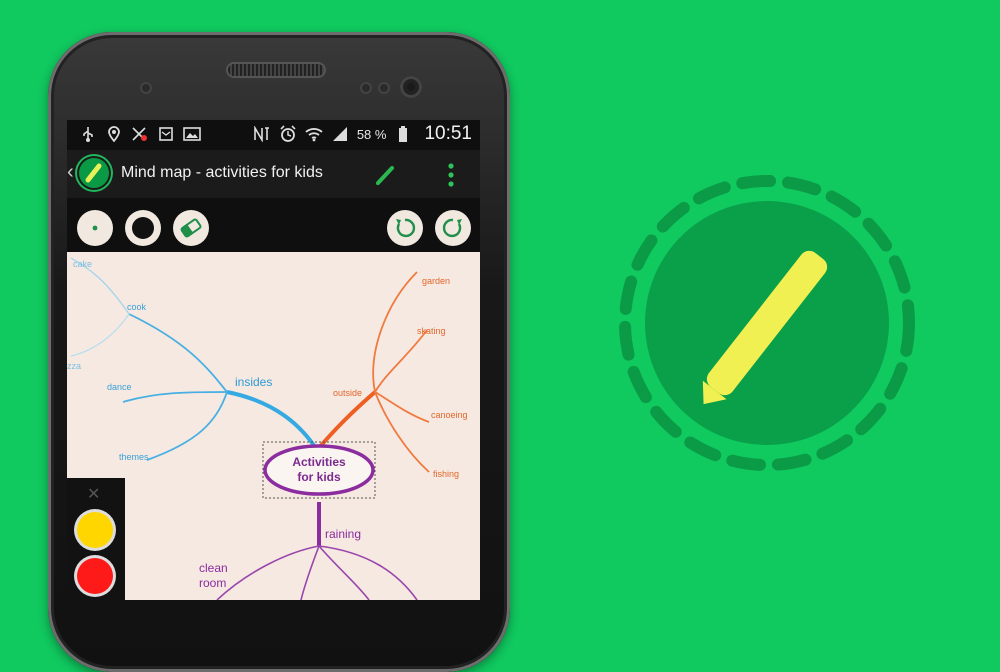 This screenshot has width=1000, height=672. Describe the element at coordinates (192, 134) in the screenshot. I see `image-icon` at that location.